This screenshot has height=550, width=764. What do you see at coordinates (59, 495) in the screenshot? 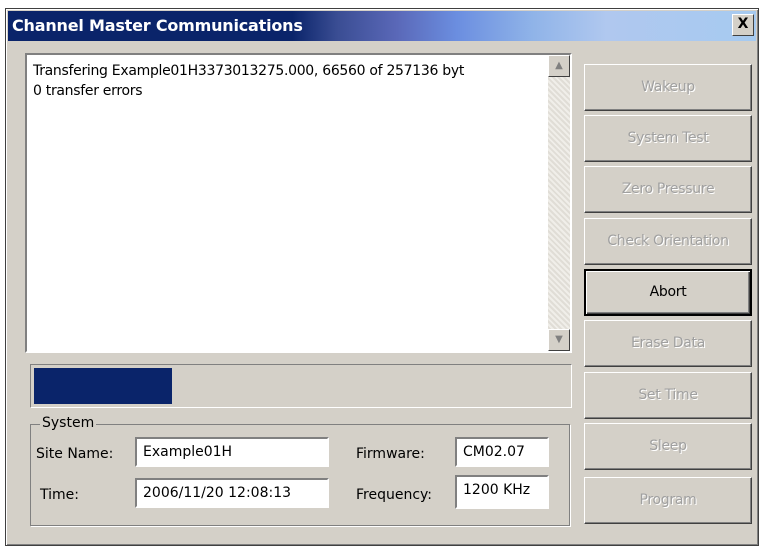
I see `time-label: Time:` at bounding box center [59, 495].